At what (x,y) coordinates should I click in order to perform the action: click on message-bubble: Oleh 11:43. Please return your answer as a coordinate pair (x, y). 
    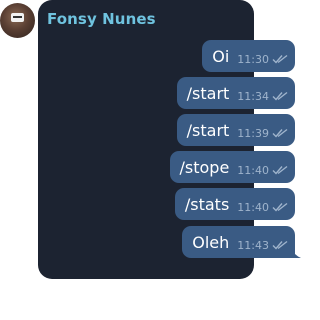
    Looking at the image, I should click on (238, 242).